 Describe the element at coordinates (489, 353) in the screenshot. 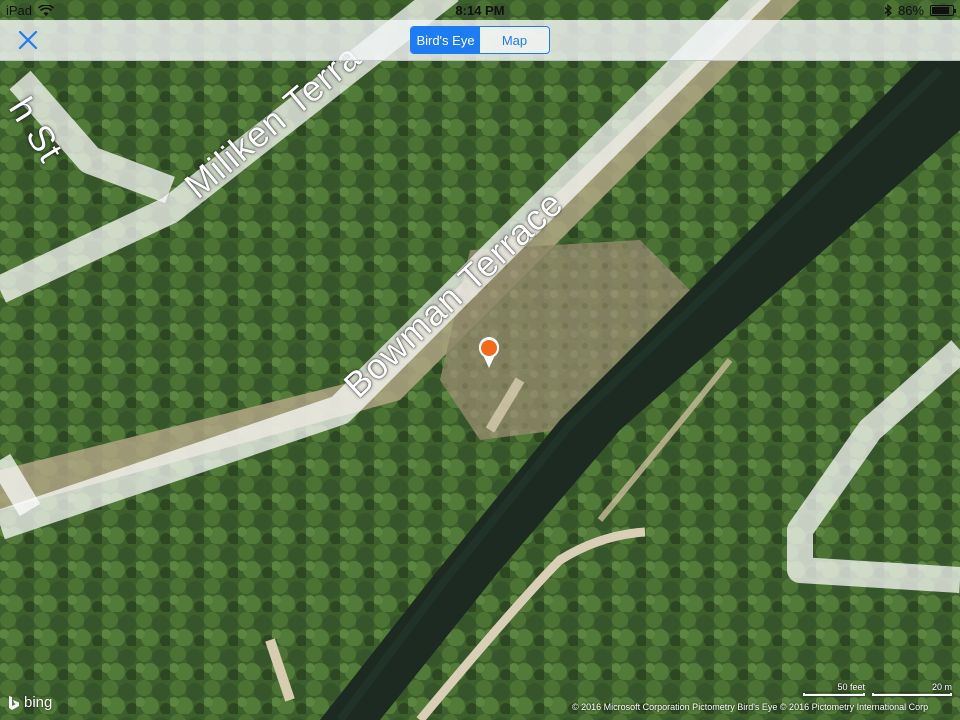

I see `location-pin-icon` at that location.